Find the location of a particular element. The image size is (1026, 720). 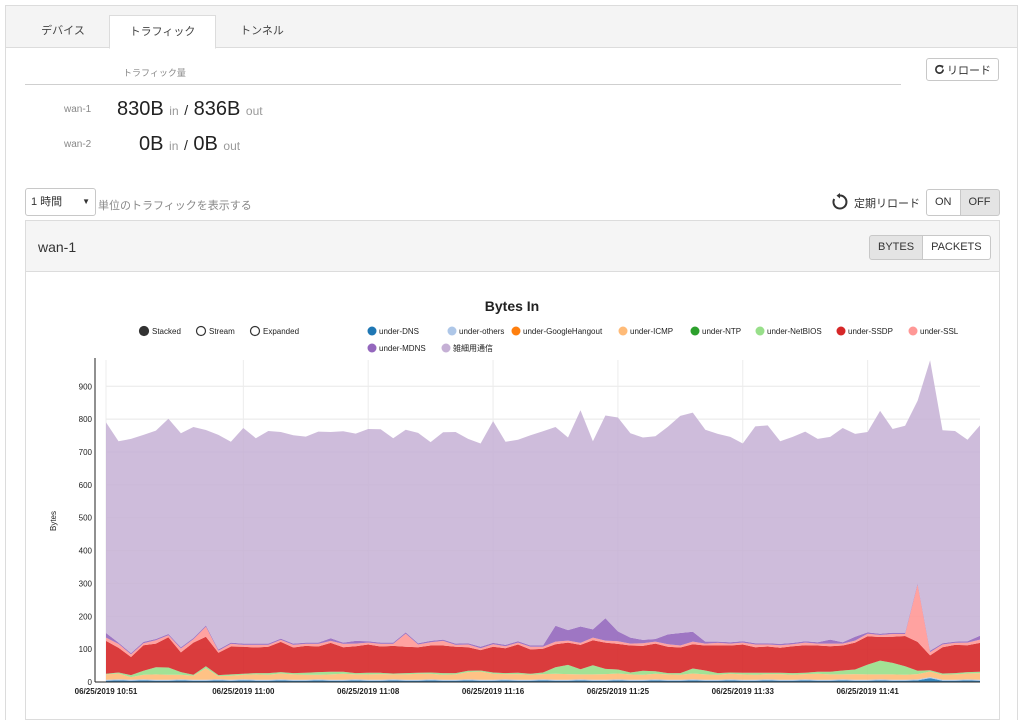

wan-name: wan-1 is located at coordinates (78, 109).